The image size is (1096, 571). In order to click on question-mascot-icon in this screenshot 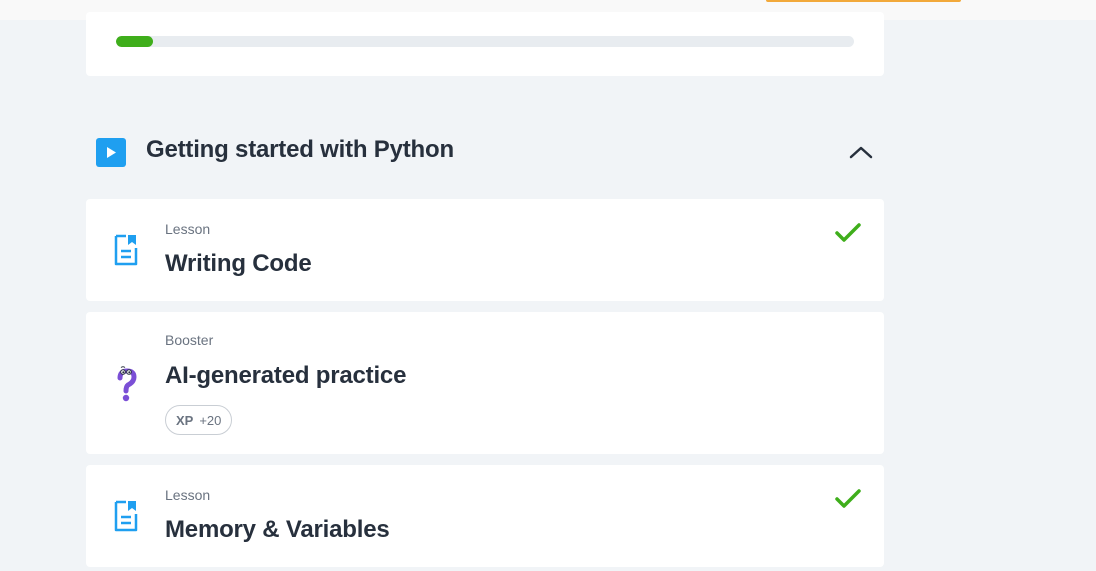, I will do `click(126, 386)`.